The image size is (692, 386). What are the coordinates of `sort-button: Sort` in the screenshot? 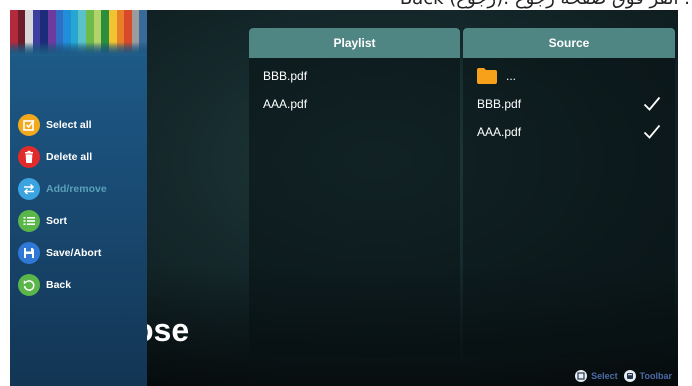 It's located at (62, 221).